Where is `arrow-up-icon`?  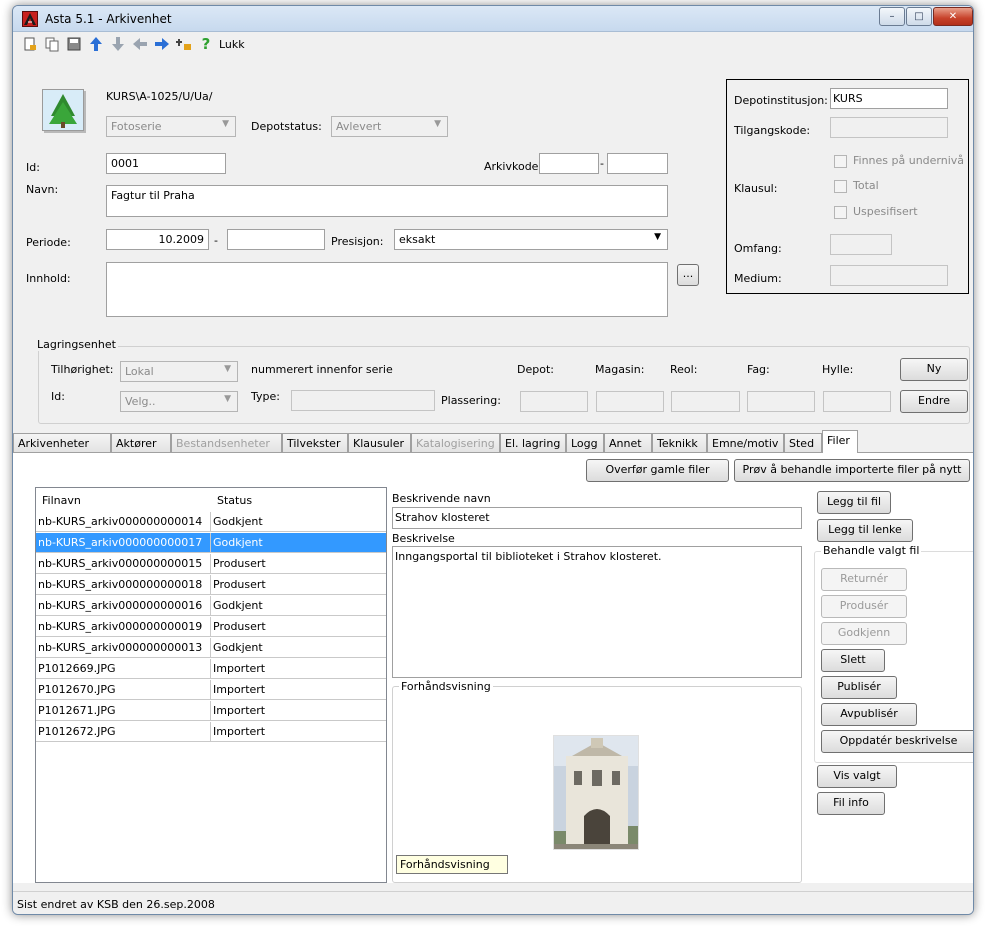 arrow-up-icon is located at coordinates (96, 44).